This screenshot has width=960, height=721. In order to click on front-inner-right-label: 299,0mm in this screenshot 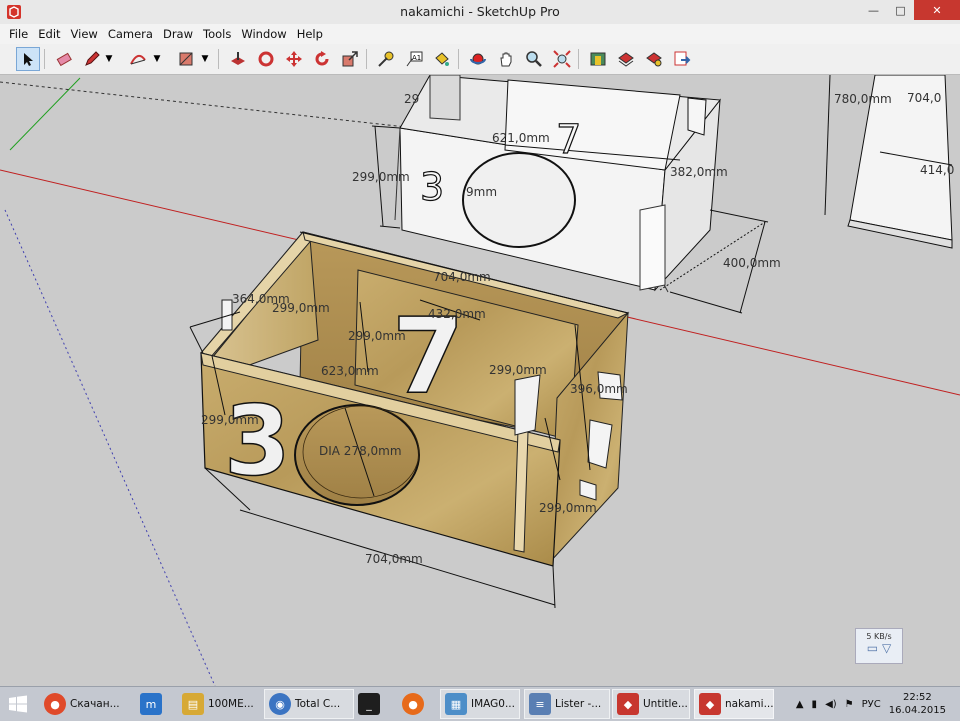, I will do `click(518, 370)`.